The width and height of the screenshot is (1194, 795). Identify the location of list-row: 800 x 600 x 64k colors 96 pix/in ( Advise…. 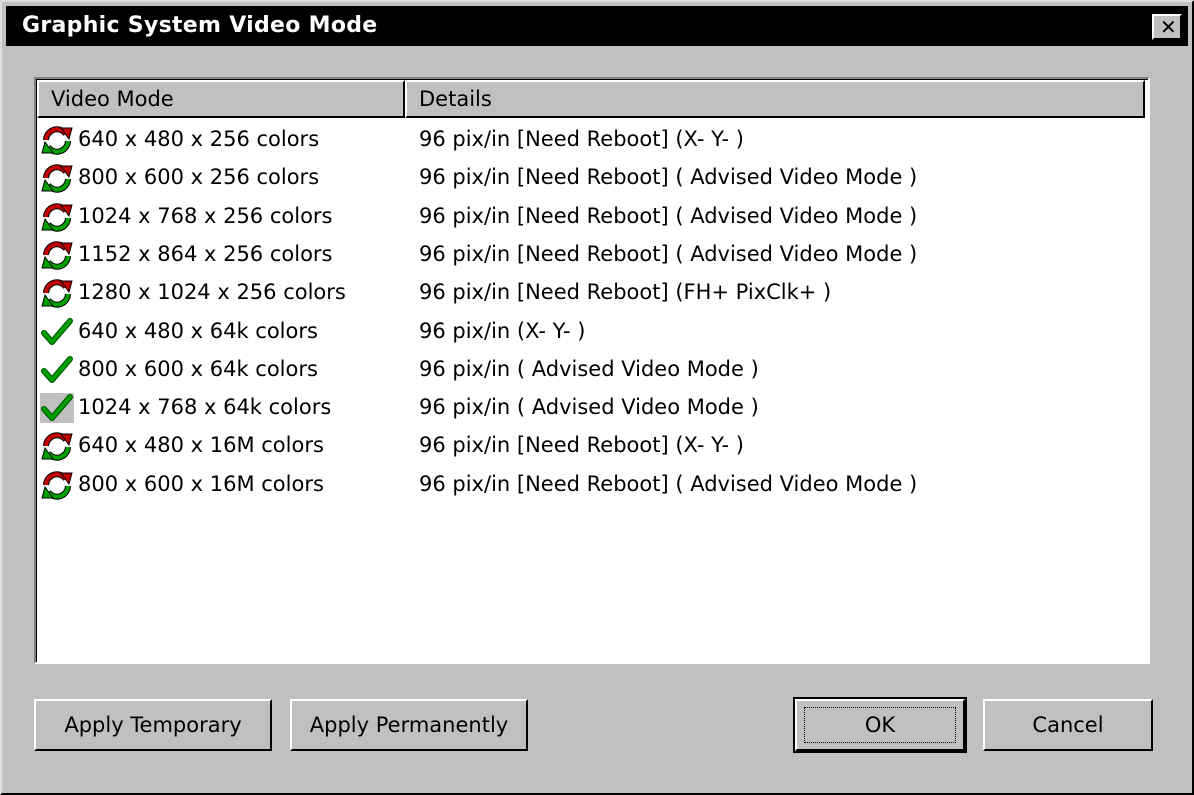
(591, 369).